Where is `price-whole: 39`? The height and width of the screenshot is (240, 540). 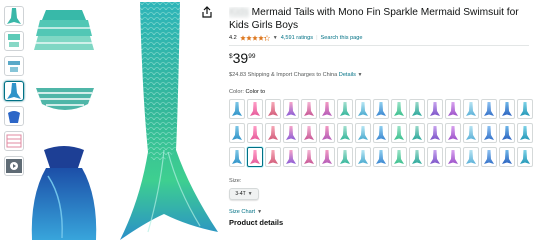
price-whole: 39 is located at coordinates (240, 58).